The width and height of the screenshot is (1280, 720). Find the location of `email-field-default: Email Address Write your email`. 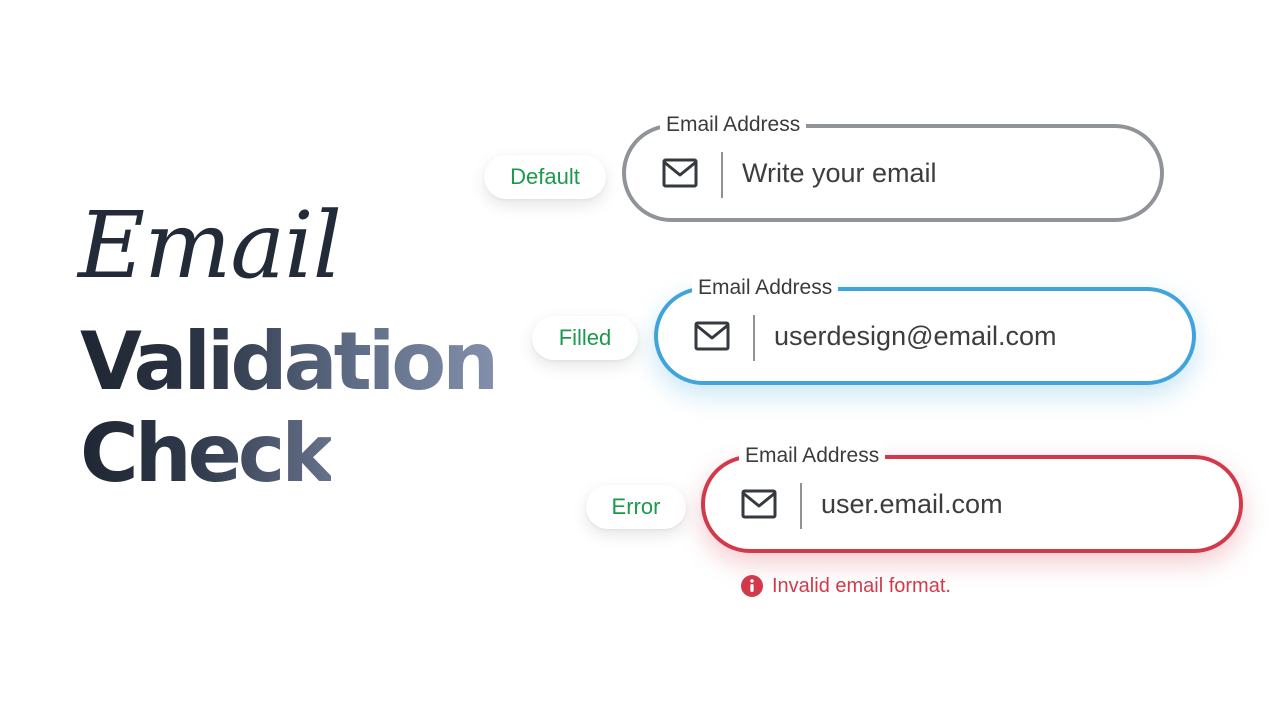

email-field-default: Email Address Write your email is located at coordinates (893, 166).